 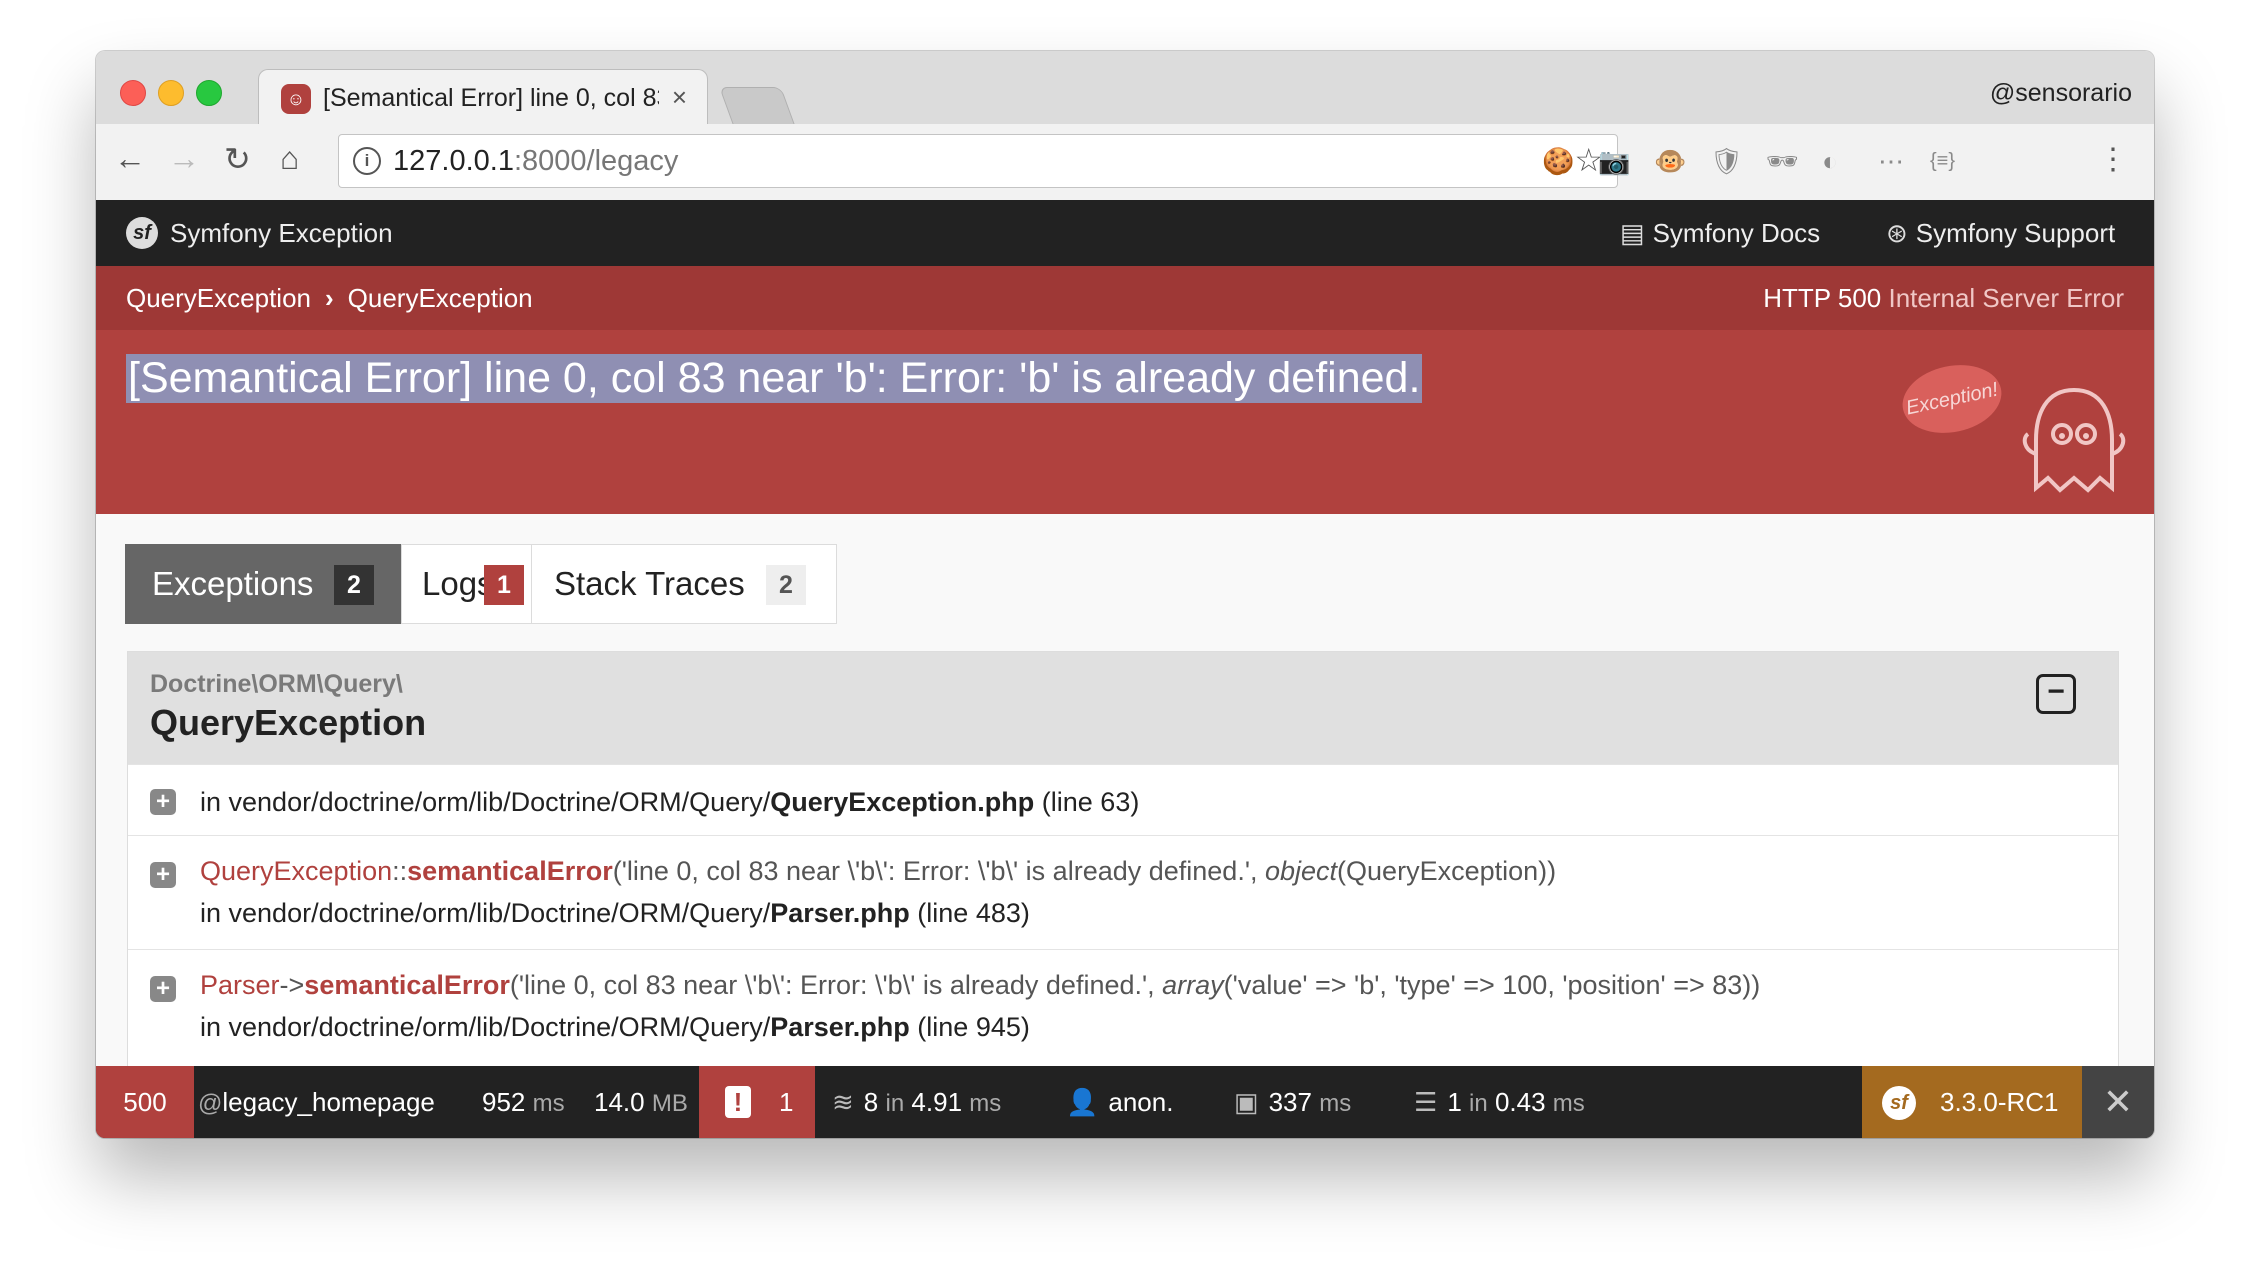 I want to click on symfony-exception-title: Symfony Exception, so click(x=281, y=233).